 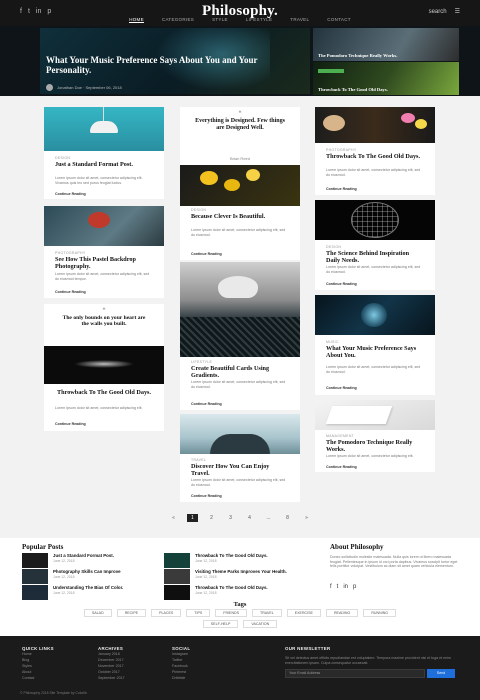 What do you see at coordinates (198, 460) in the screenshot?
I see `post-category: Travel` at bounding box center [198, 460].